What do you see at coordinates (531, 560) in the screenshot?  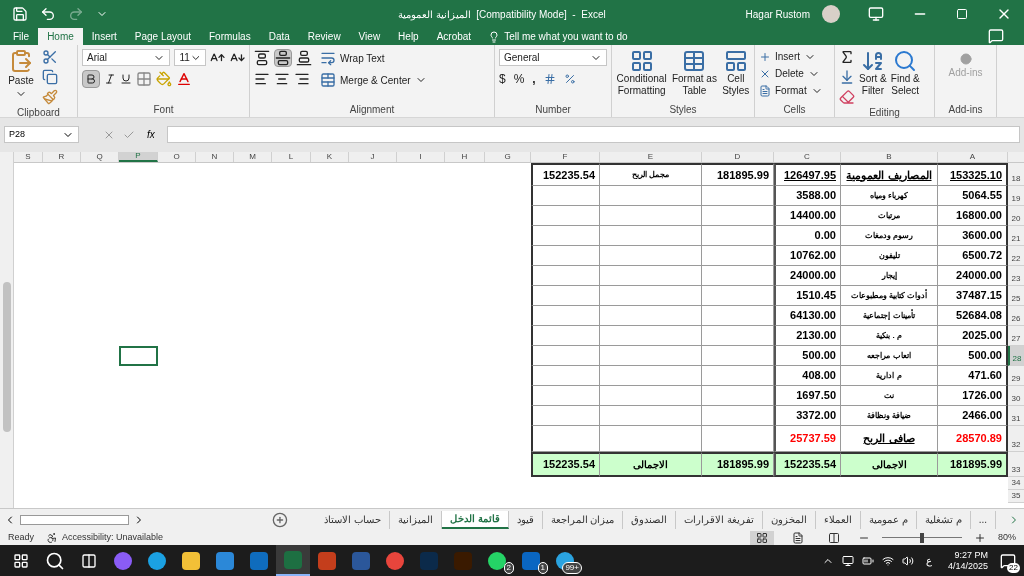 I see `taskbar-app-button: 1` at bounding box center [531, 560].